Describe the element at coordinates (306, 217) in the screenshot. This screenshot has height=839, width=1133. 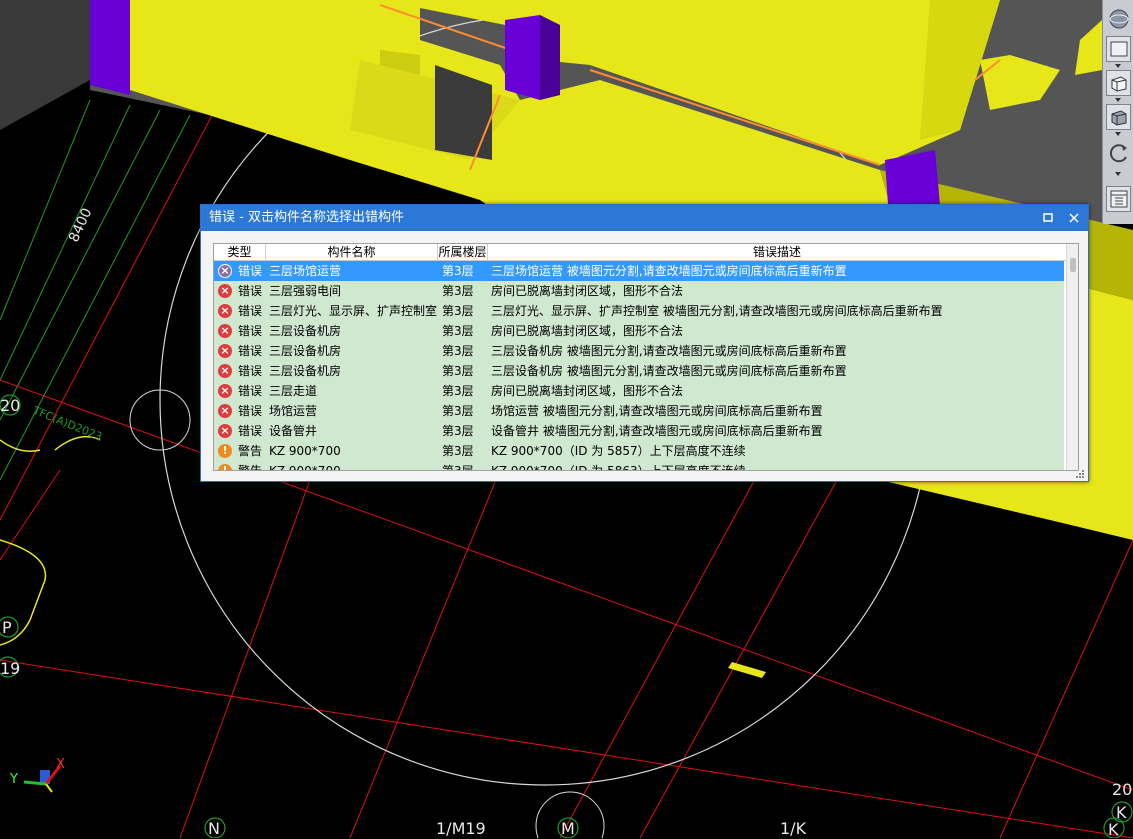
I see `dialog-title: 错误 - 双击构件名称选择出错构件` at that location.